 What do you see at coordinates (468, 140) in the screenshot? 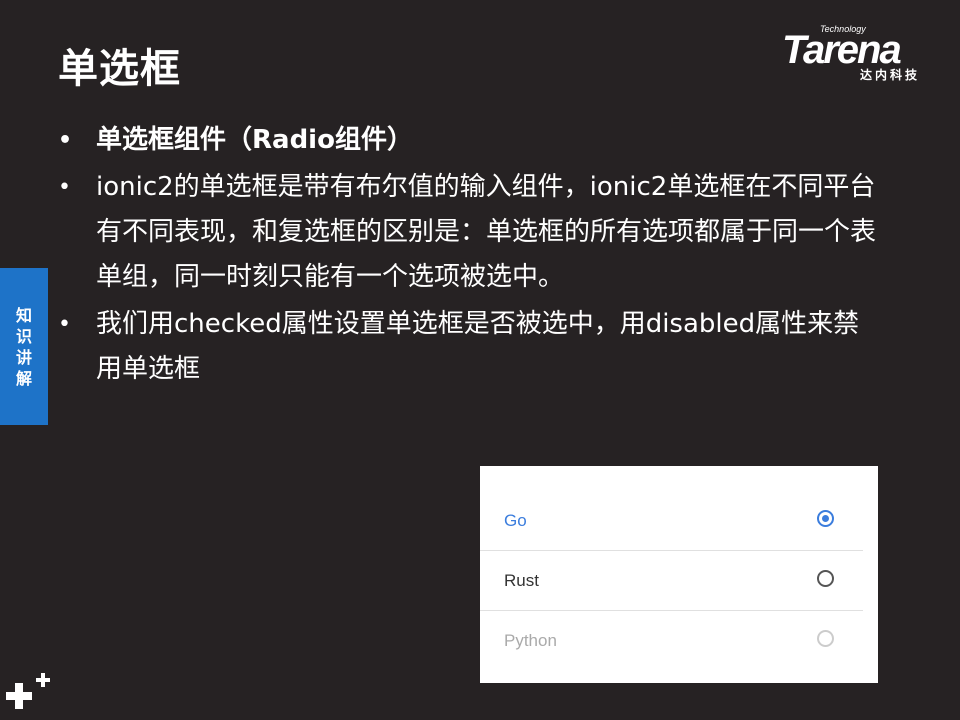
I see `bullet-item: • 单选框组件（Radio组件）` at bounding box center [468, 140].